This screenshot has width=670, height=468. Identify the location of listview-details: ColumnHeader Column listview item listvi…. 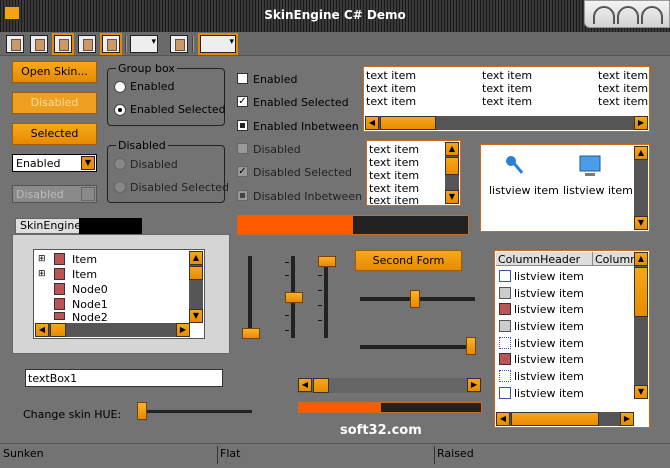
(572, 339).